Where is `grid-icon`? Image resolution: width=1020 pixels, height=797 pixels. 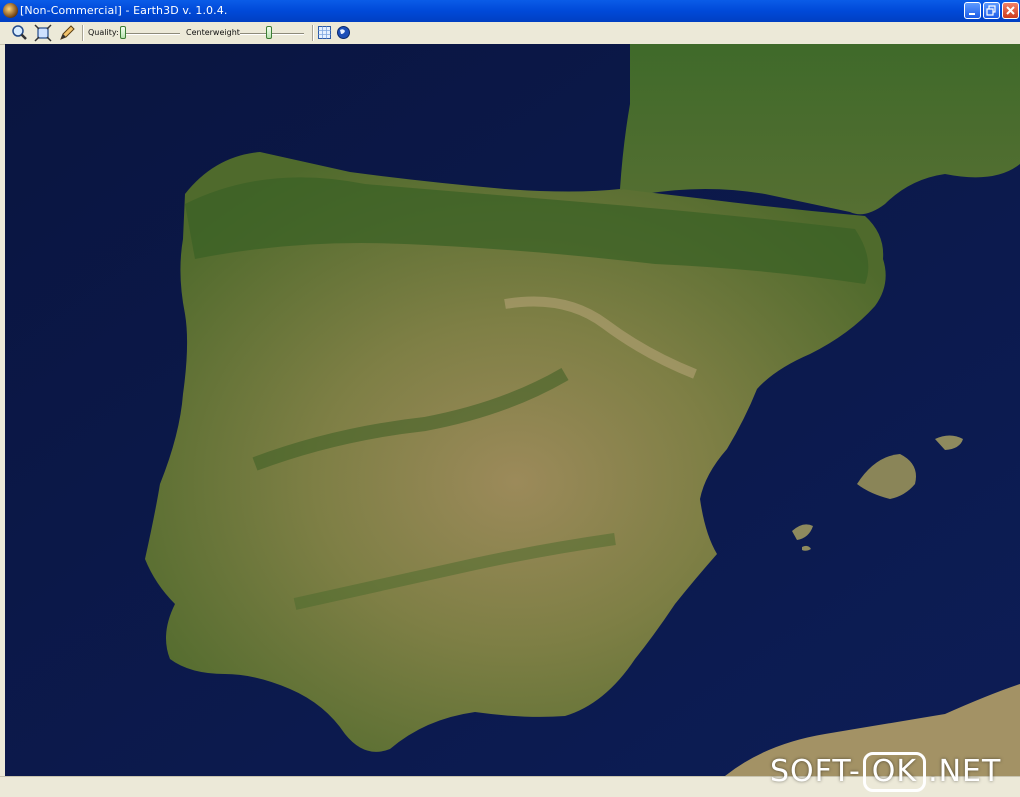 grid-icon is located at coordinates (324, 32).